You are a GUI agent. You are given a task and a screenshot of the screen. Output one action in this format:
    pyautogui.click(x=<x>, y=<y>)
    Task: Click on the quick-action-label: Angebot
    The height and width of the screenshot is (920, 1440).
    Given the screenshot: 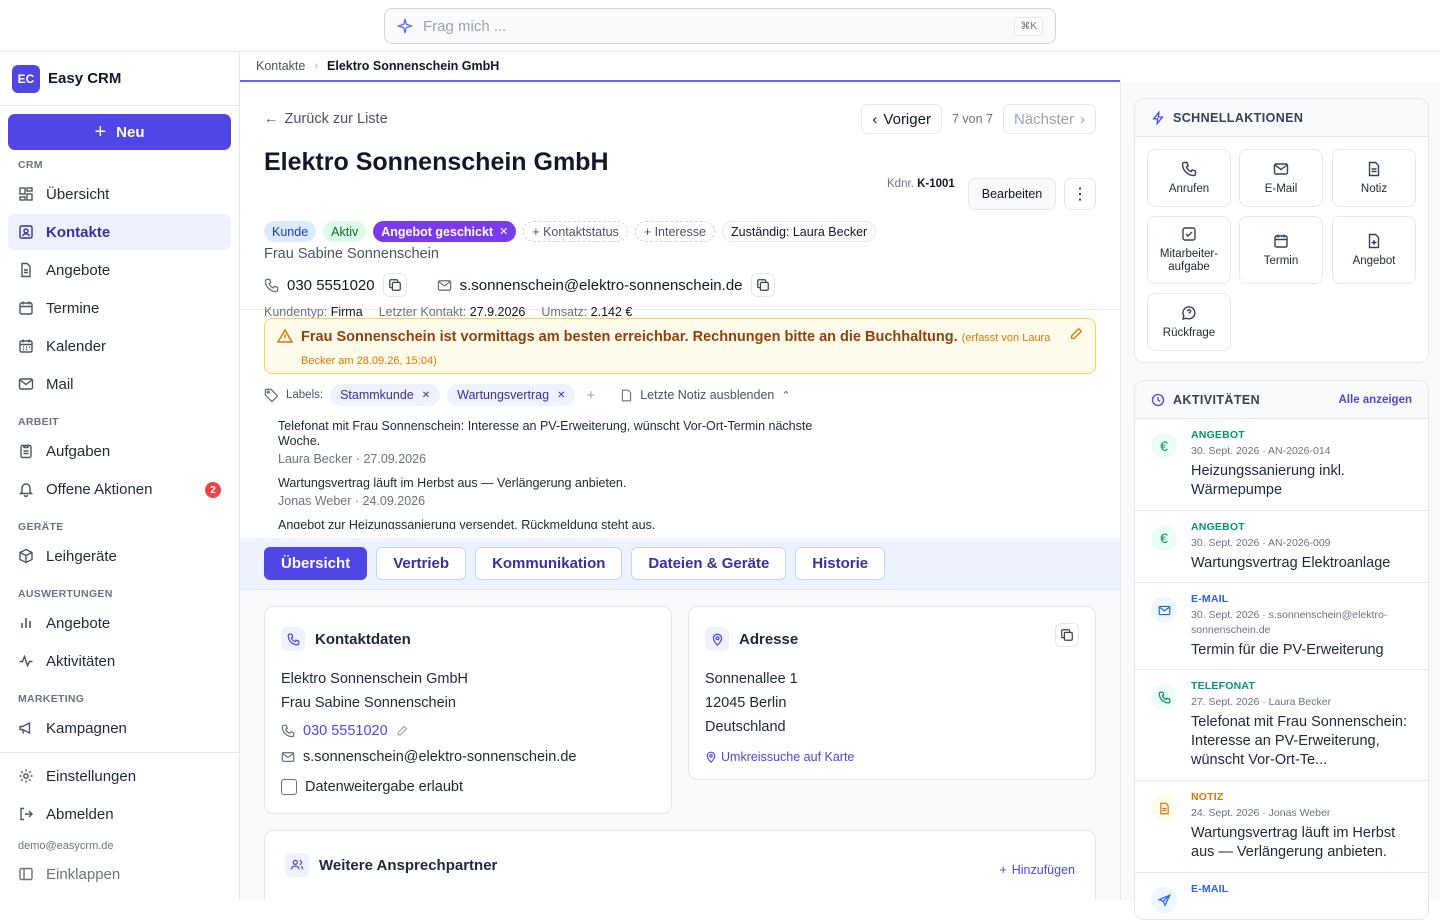 What is the action you would take?
    pyautogui.click(x=1374, y=260)
    